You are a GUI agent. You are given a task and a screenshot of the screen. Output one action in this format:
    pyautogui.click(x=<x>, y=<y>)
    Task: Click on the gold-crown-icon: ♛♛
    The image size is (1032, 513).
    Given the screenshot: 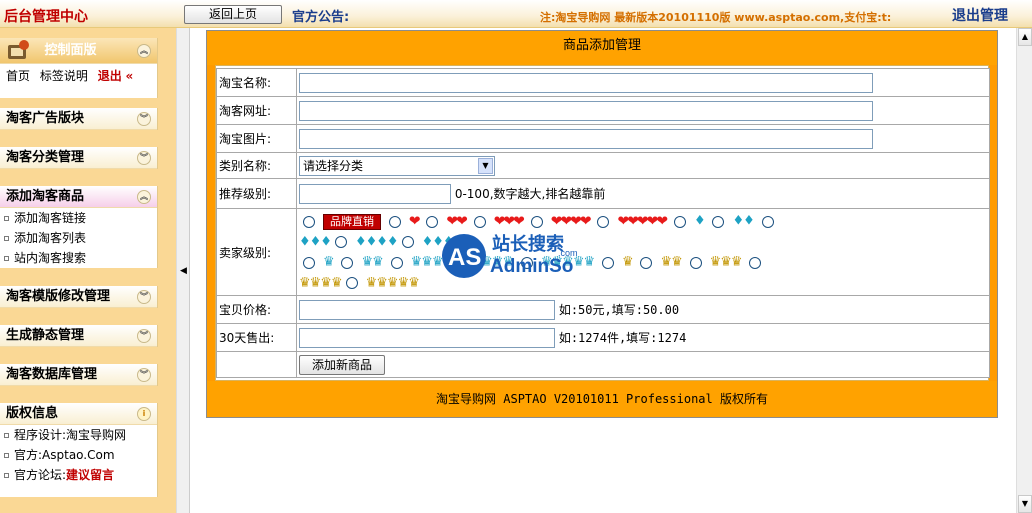 What is the action you would take?
    pyautogui.click(x=671, y=262)
    